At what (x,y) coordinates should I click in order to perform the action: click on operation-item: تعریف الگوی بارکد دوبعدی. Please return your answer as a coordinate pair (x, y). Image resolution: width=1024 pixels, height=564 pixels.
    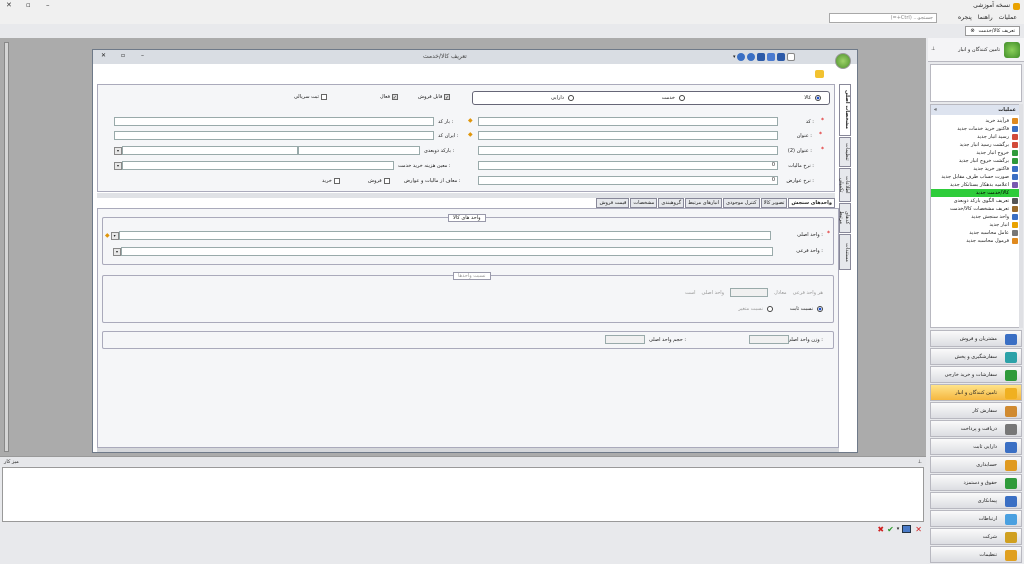
    Looking at the image, I should click on (975, 201).